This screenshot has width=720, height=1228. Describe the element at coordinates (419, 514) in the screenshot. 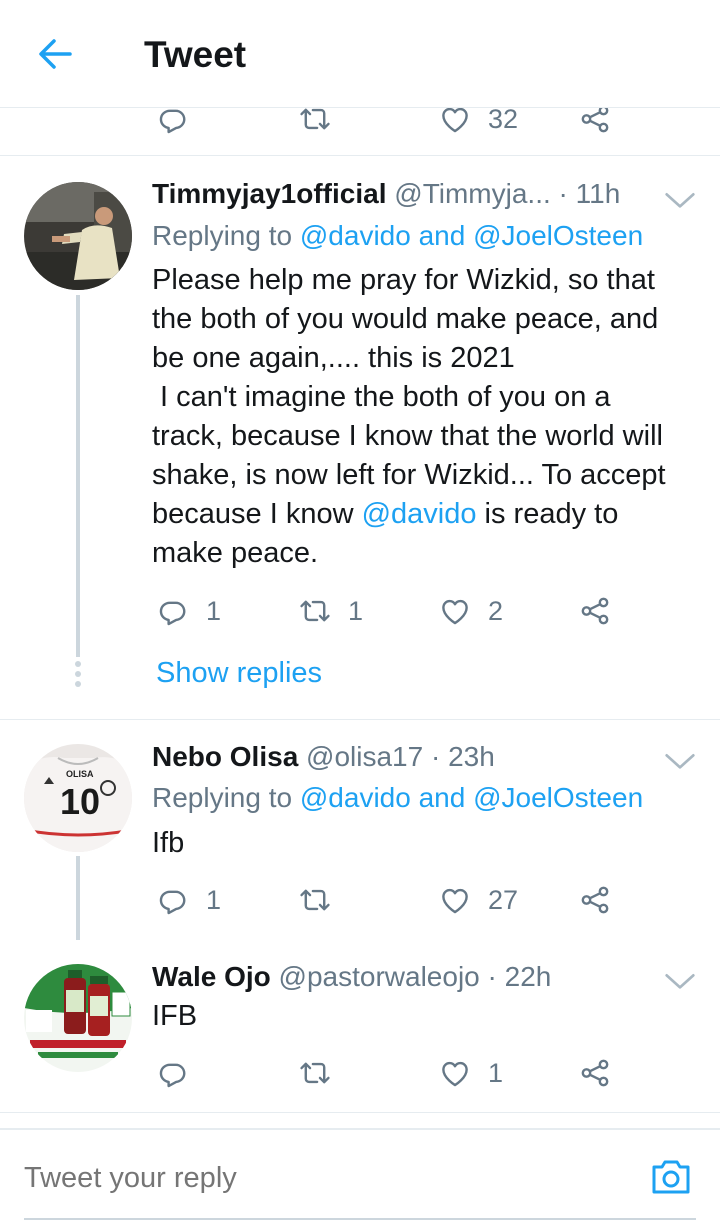

I see `mention-link: @davido` at that location.